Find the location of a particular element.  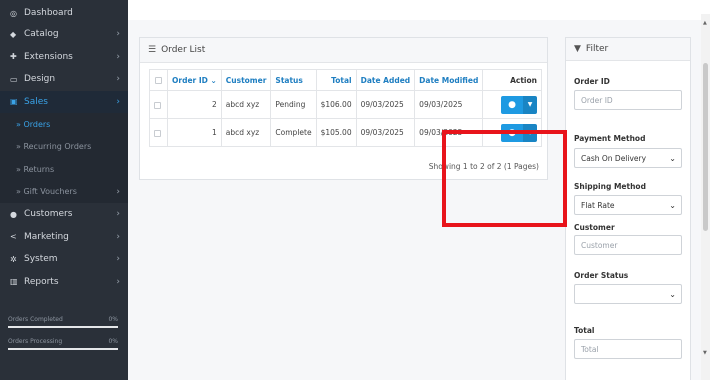

payment-method-select: Cash On Delivery ⌄ is located at coordinates (628, 158).